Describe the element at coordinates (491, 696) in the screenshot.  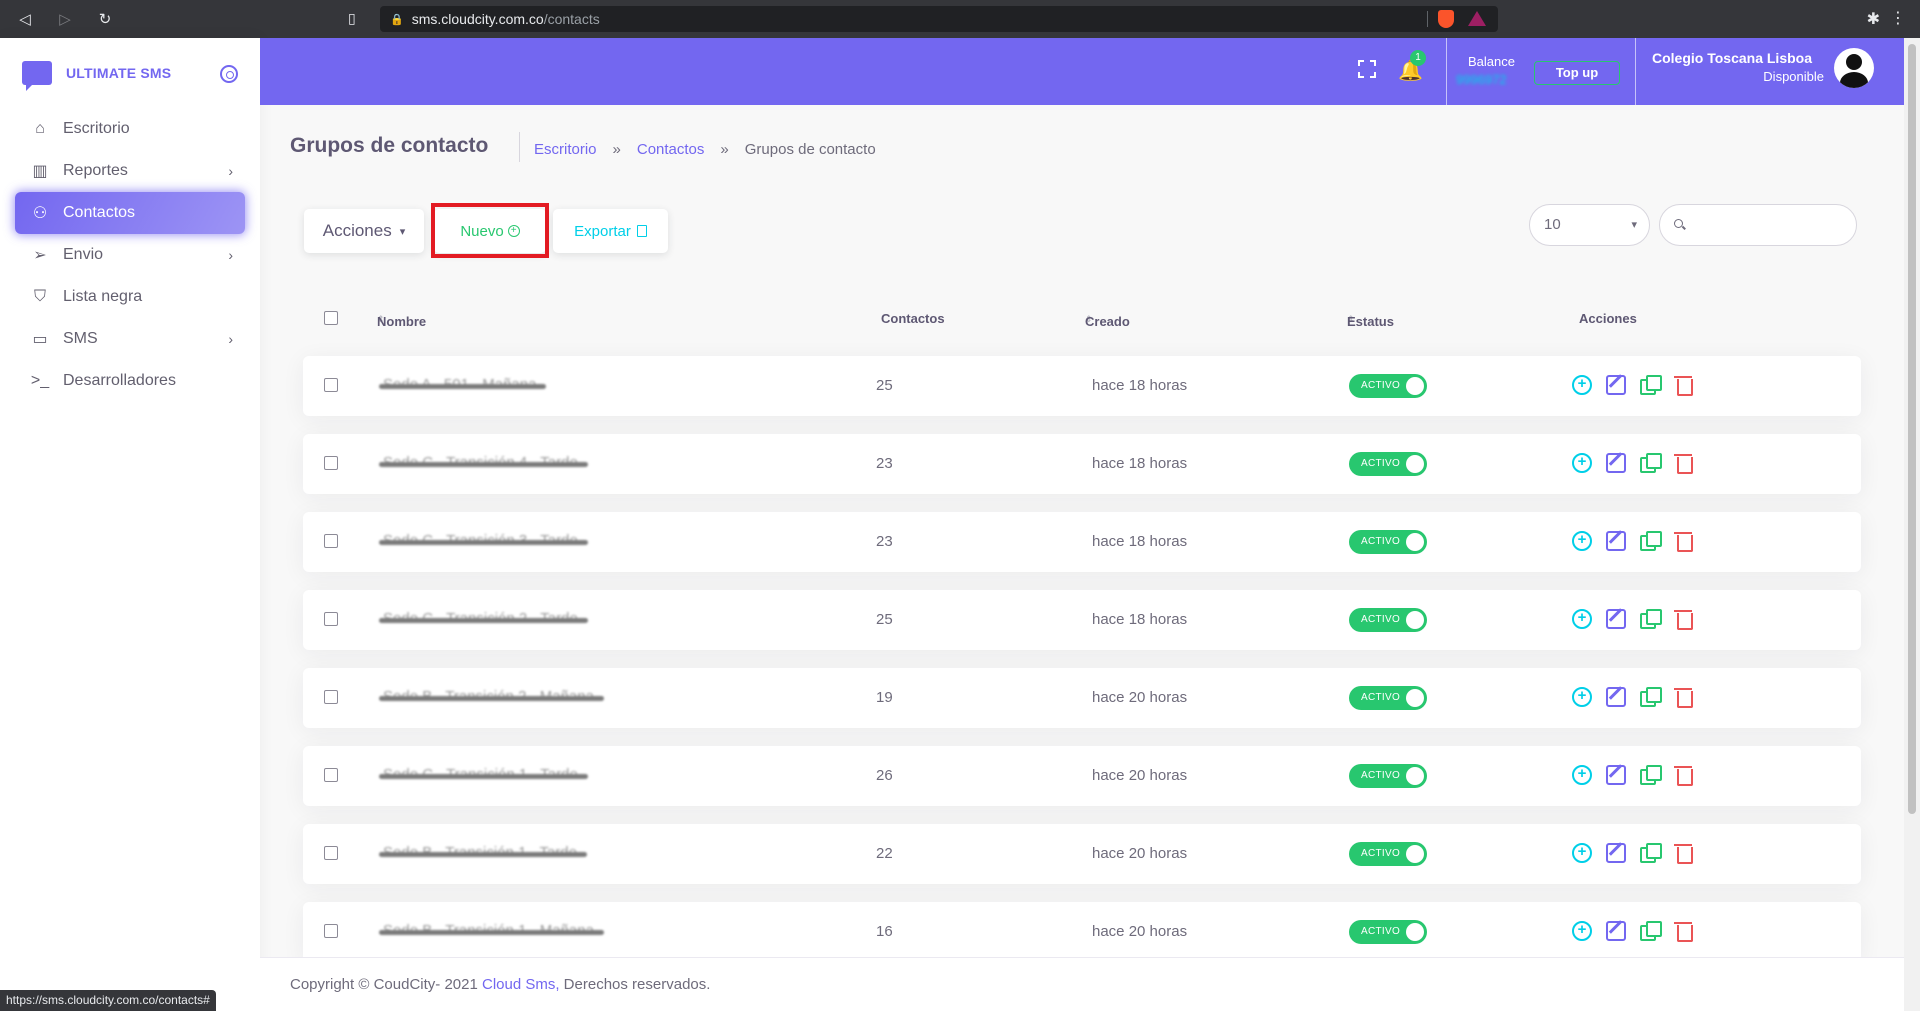
I see `group-name: Sede B - Transición 2 - Mañana` at that location.